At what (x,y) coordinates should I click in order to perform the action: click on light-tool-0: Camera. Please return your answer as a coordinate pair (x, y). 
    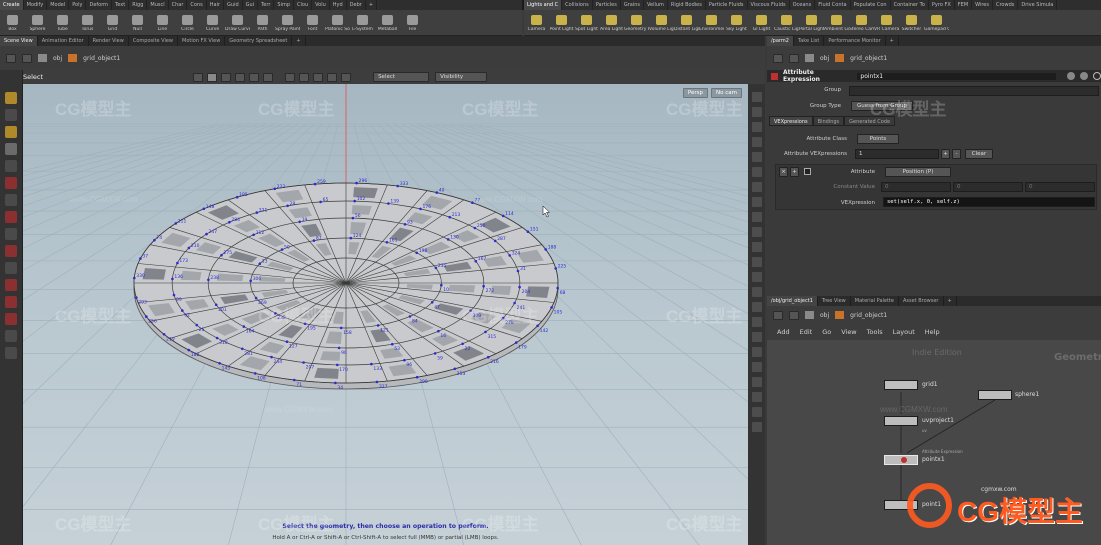
    Looking at the image, I should click on (536, 23).